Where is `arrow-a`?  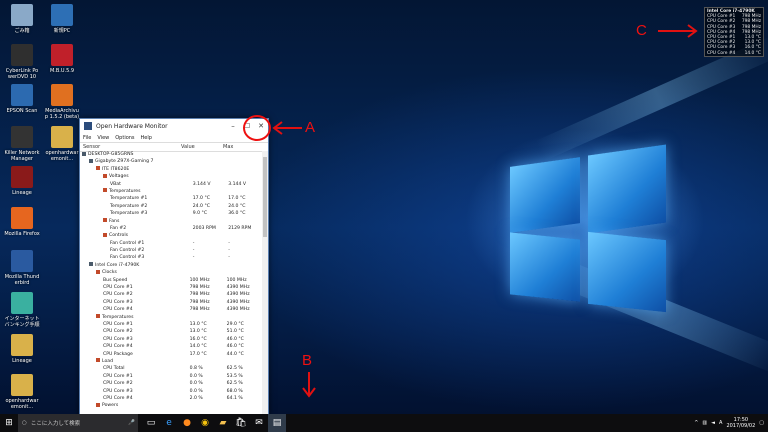
arrow-a is located at coordinates (287, 128).